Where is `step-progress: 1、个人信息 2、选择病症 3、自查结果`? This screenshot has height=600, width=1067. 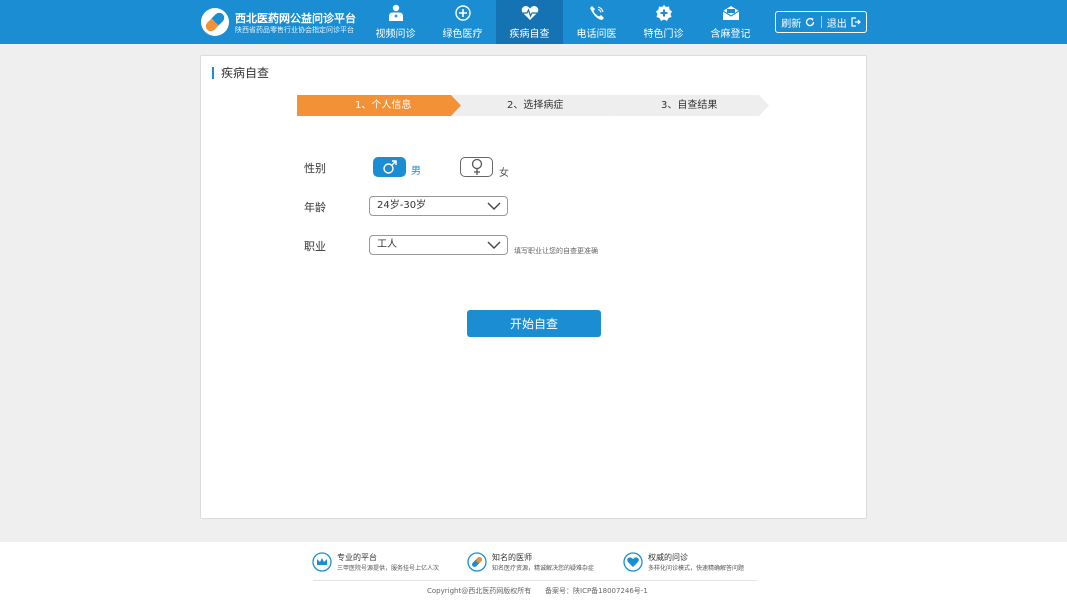
step-progress: 1、个人信息 2、选择病症 3、自查结果 is located at coordinates (533, 105).